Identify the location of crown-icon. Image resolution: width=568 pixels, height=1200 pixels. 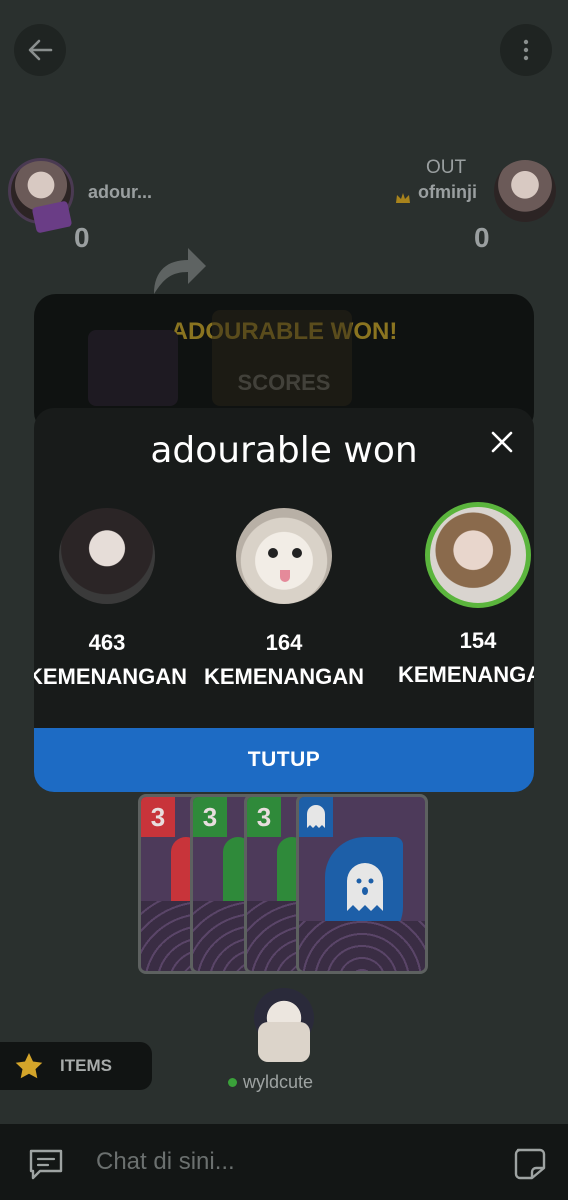
(403, 198).